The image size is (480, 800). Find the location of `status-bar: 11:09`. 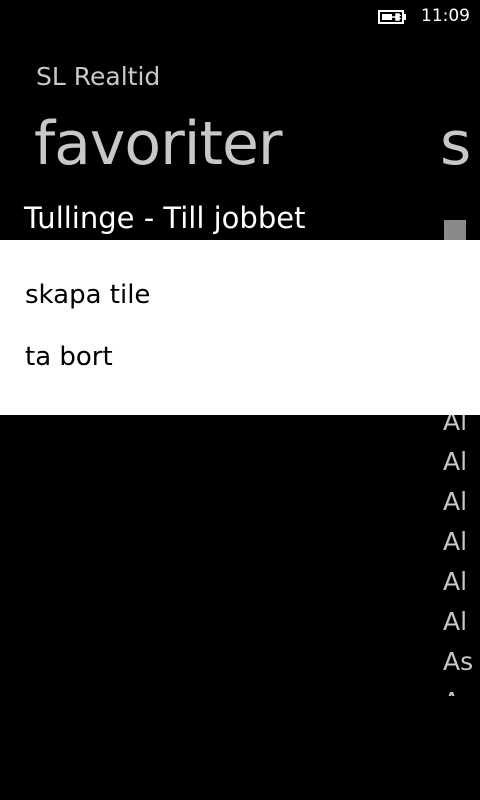

status-bar: 11:09 is located at coordinates (240, 16).